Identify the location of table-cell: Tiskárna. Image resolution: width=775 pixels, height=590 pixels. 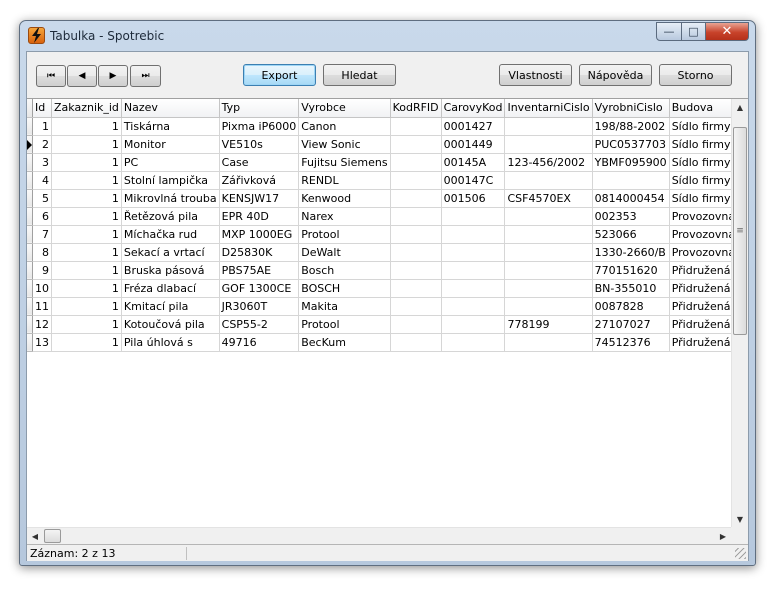
(170, 126).